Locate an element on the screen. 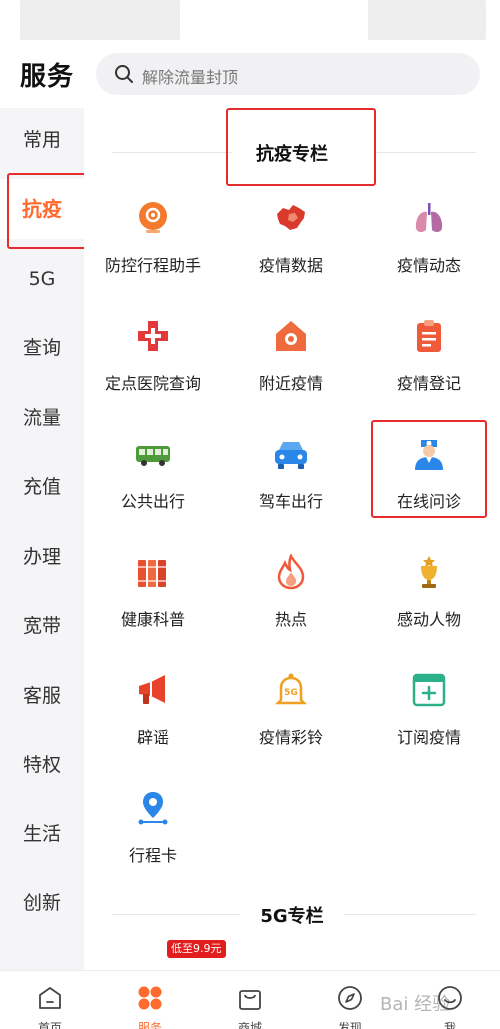 This screenshot has height=1029, width=500. service-item-epidemic-news: 疫情动态 is located at coordinates (429, 259).